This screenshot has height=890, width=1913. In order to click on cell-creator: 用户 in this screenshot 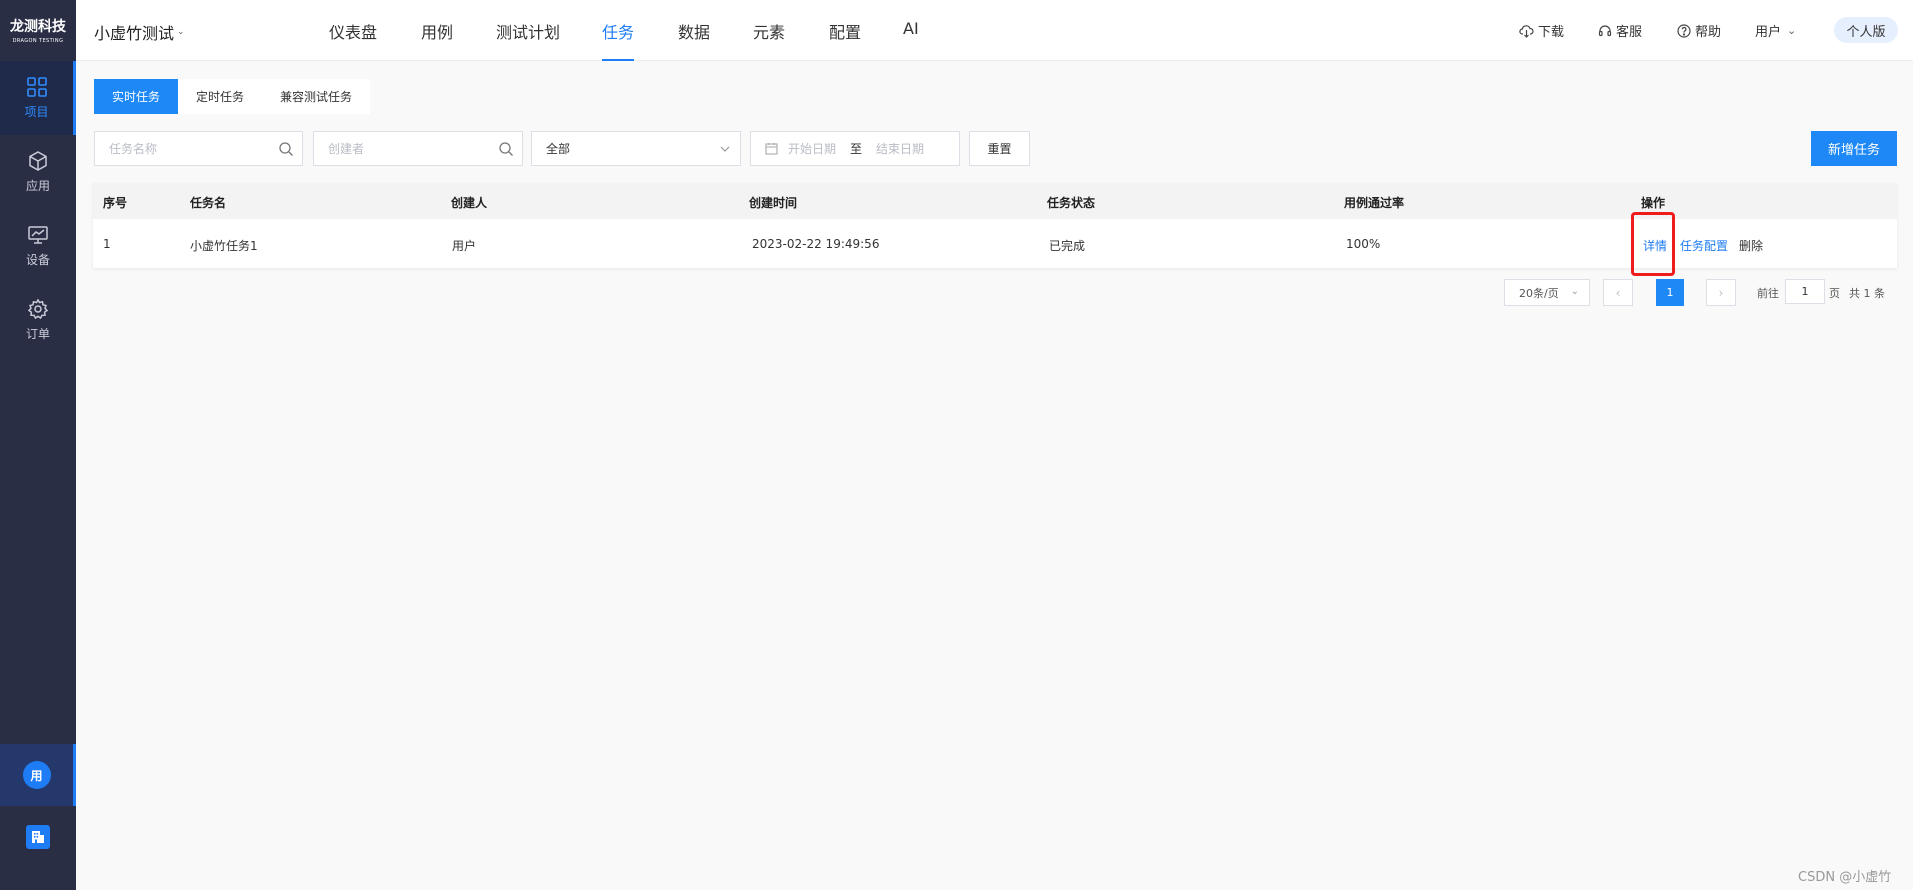, I will do `click(464, 246)`.